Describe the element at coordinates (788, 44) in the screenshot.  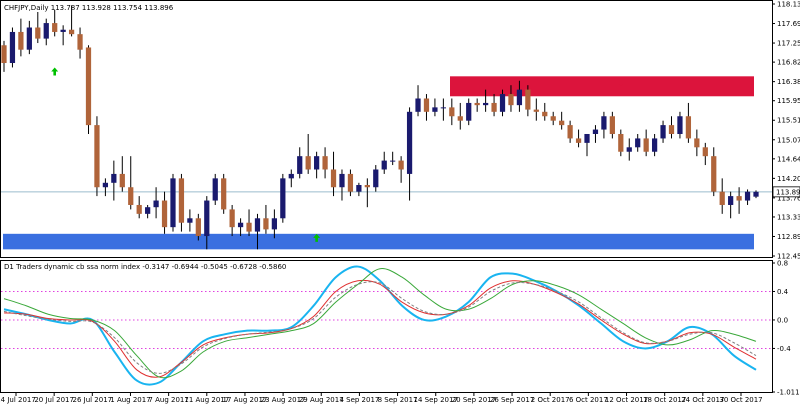
I see `price-tick-label: 117.250` at that location.